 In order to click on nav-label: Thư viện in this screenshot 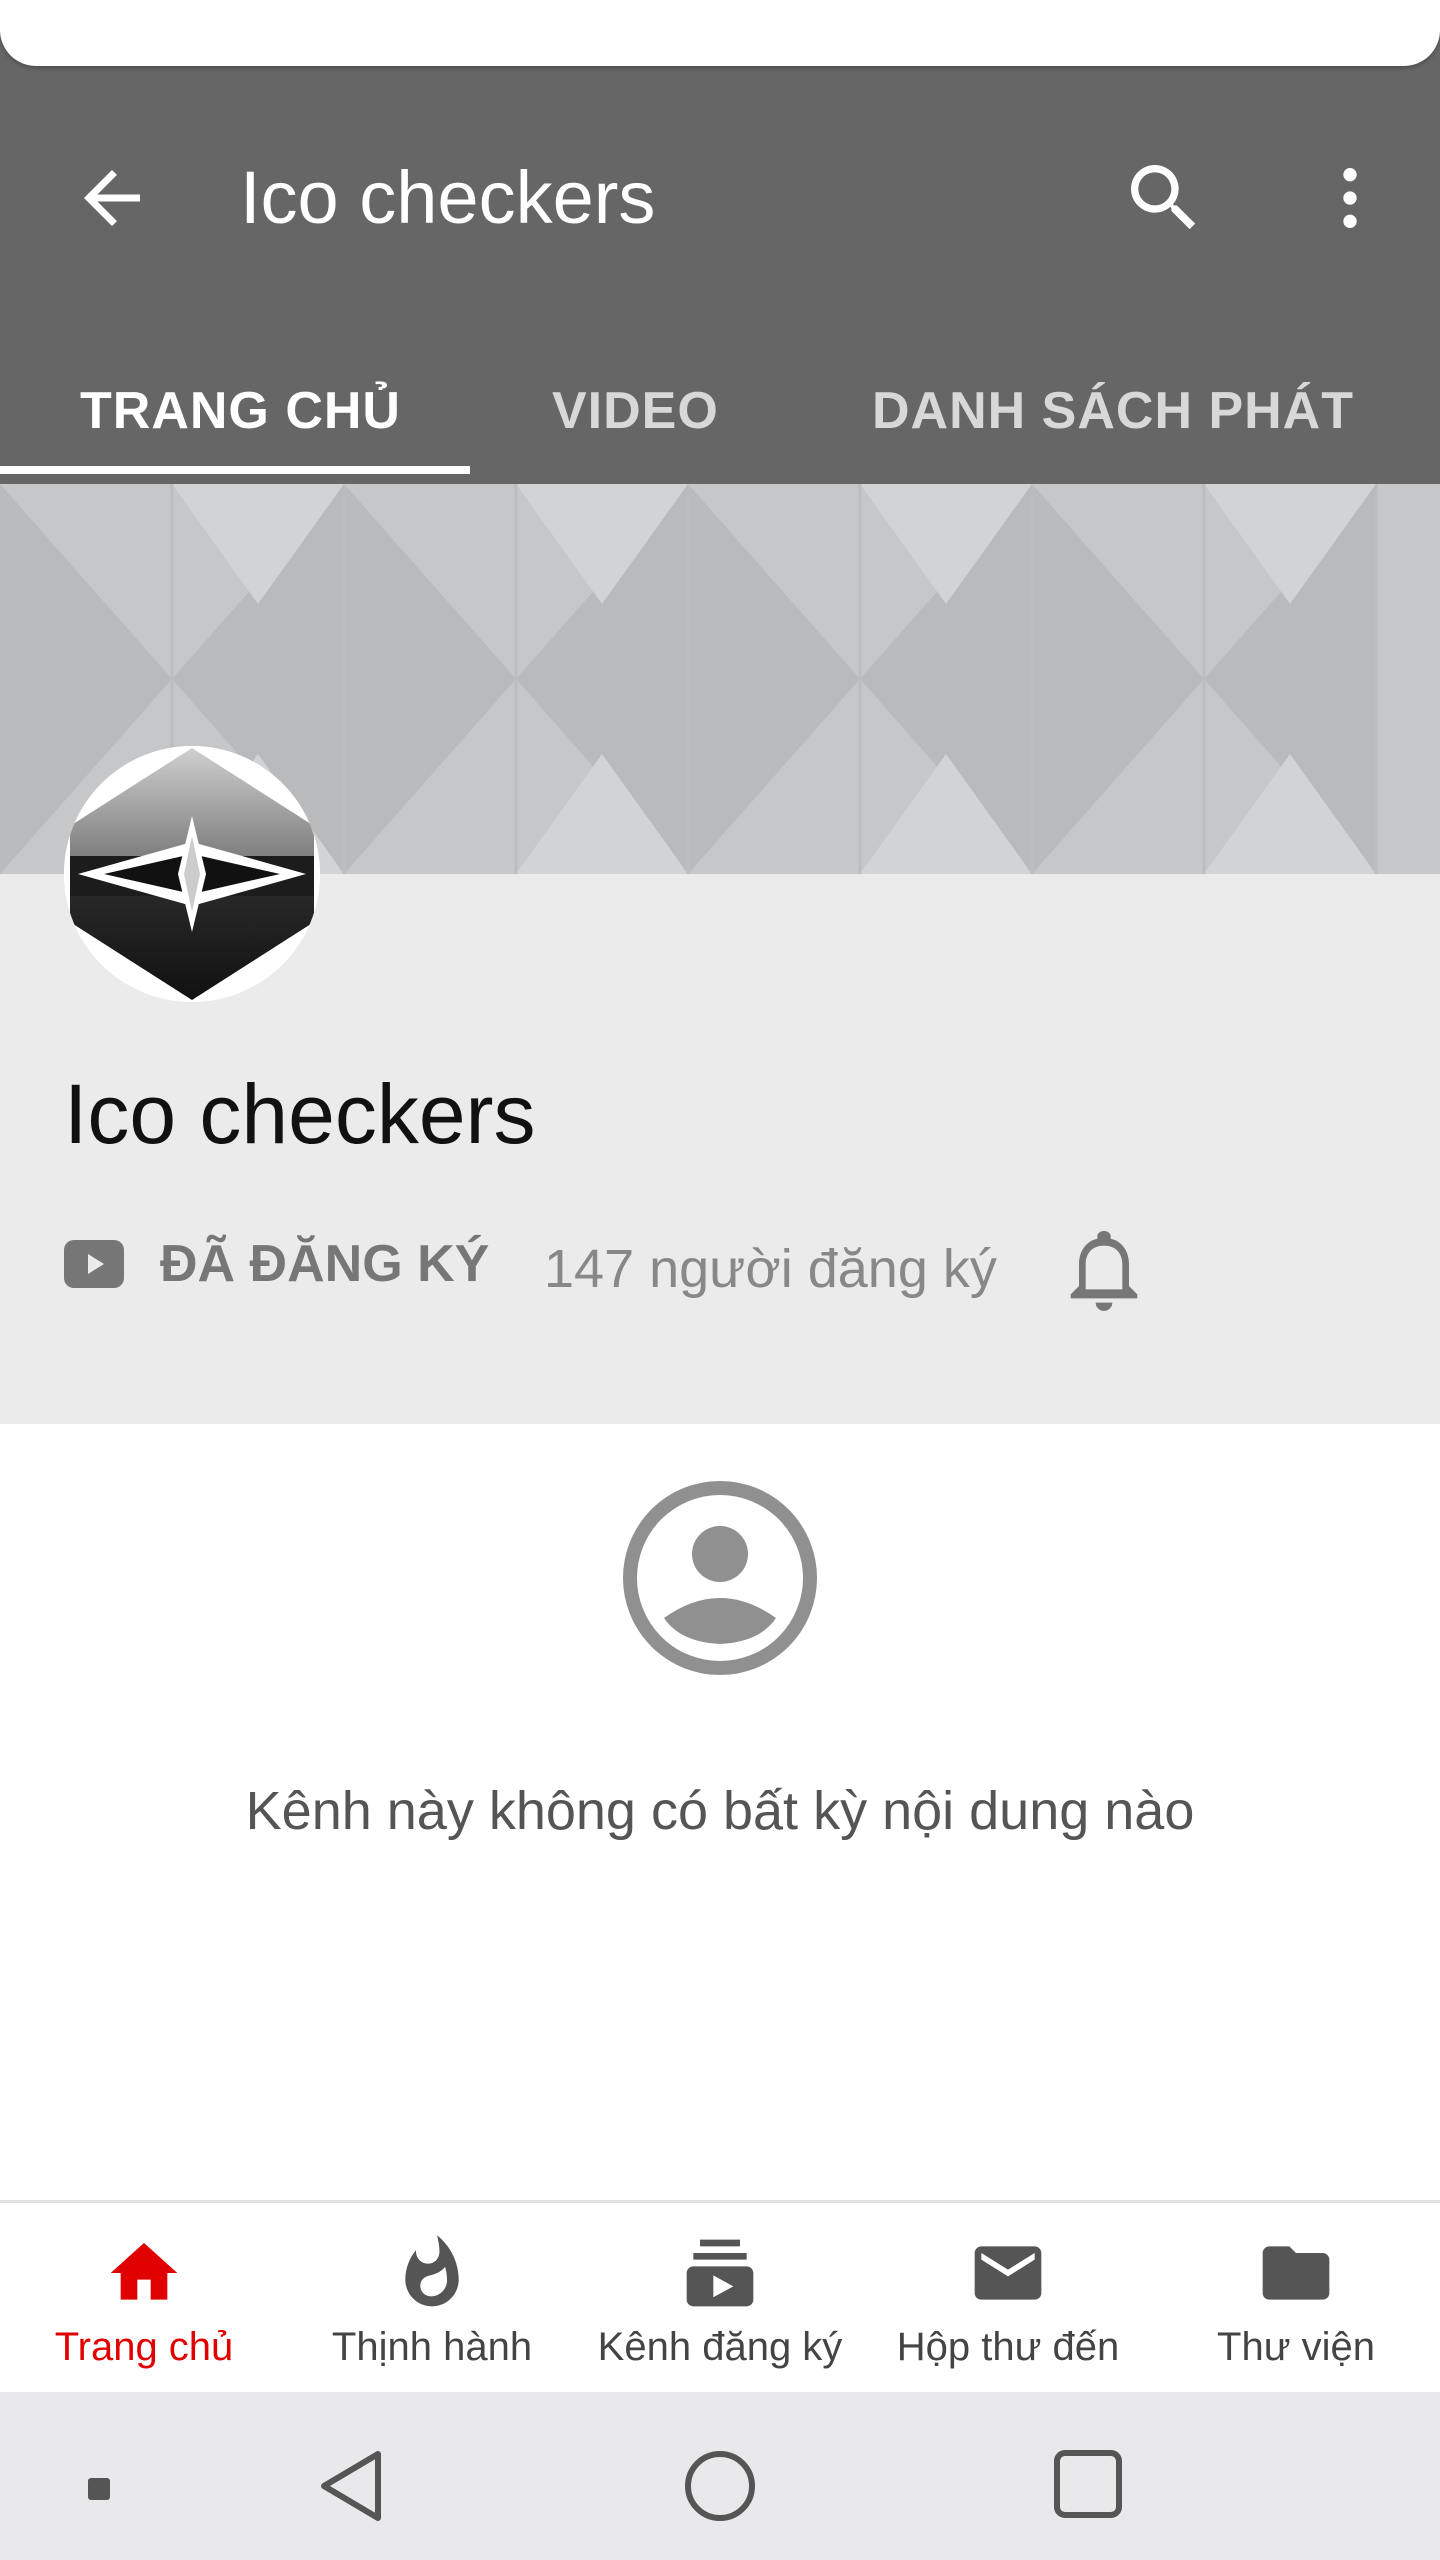, I will do `click(1296, 2347)`.